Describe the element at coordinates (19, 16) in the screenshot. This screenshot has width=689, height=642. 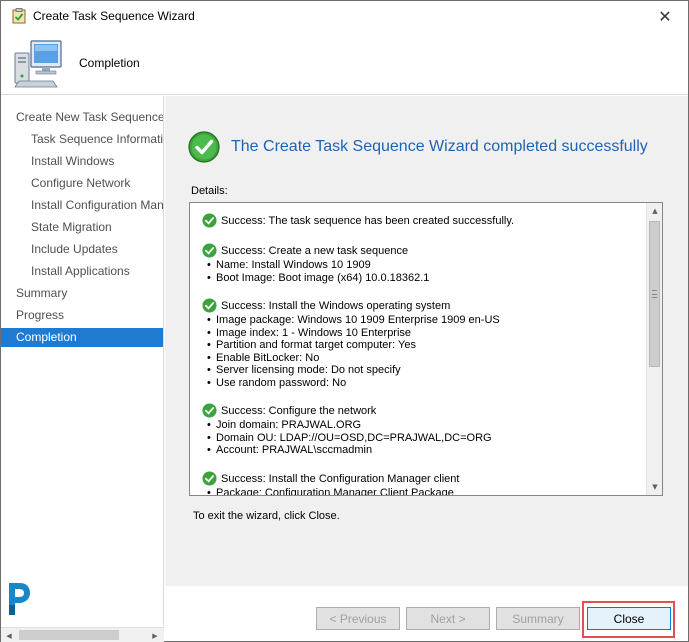
I see `wizard-clipboard-icon` at that location.